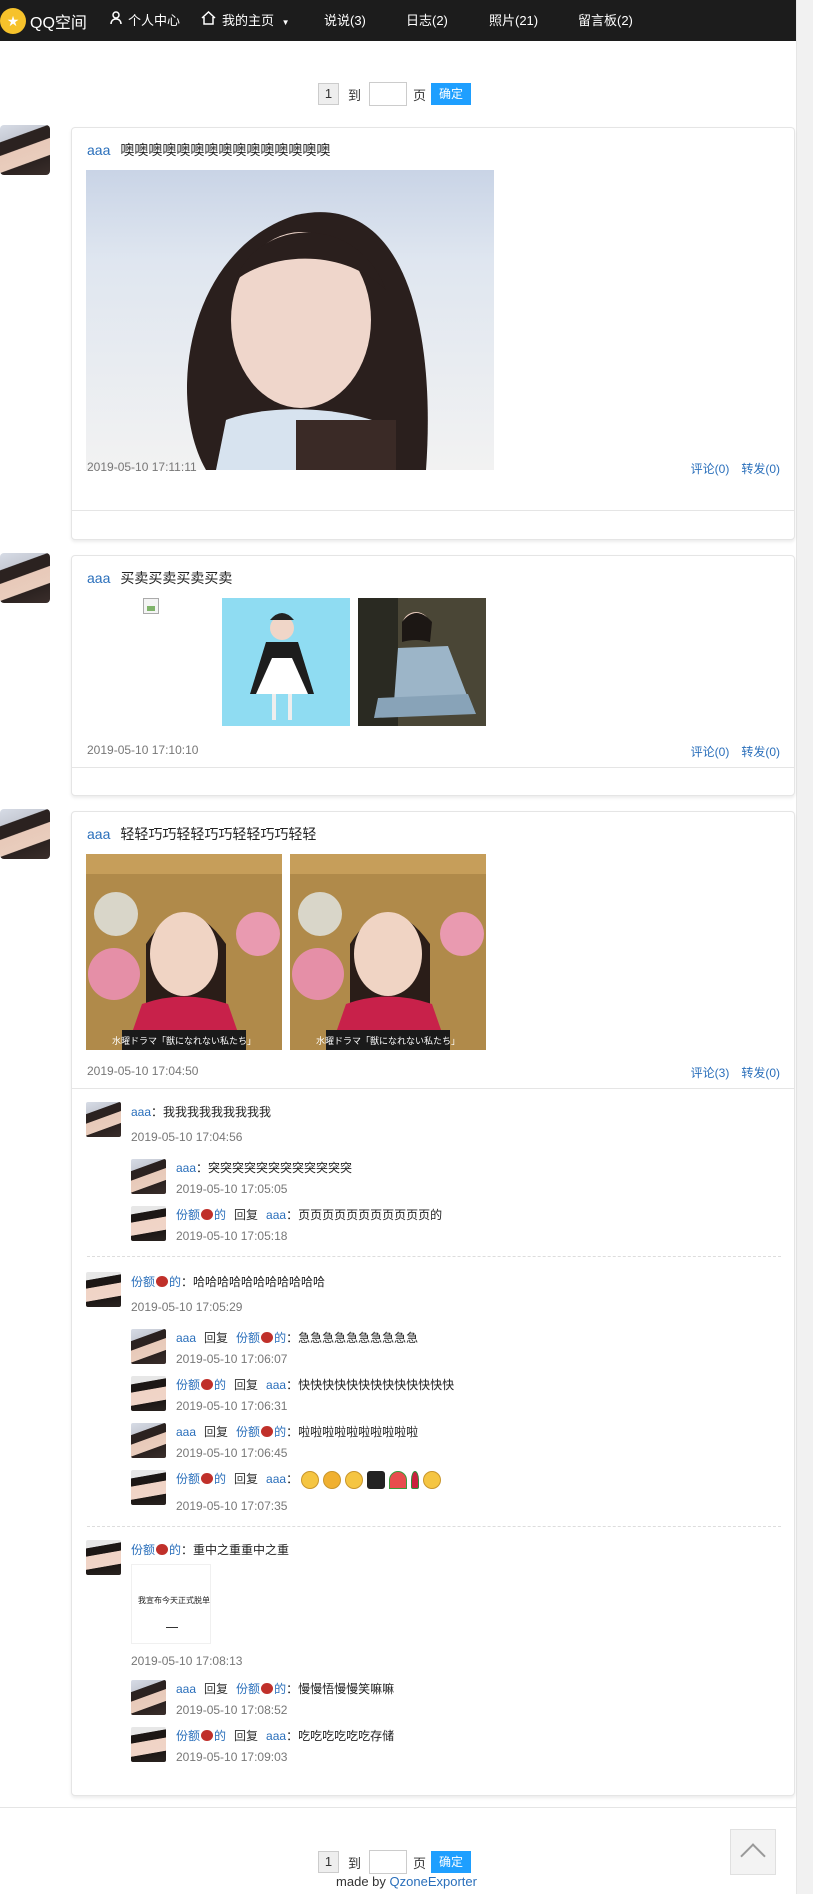  Describe the element at coordinates (364, 1215) in the screenshot. I see `reply-text: ：页页页页页页页页页页页的` at that location.